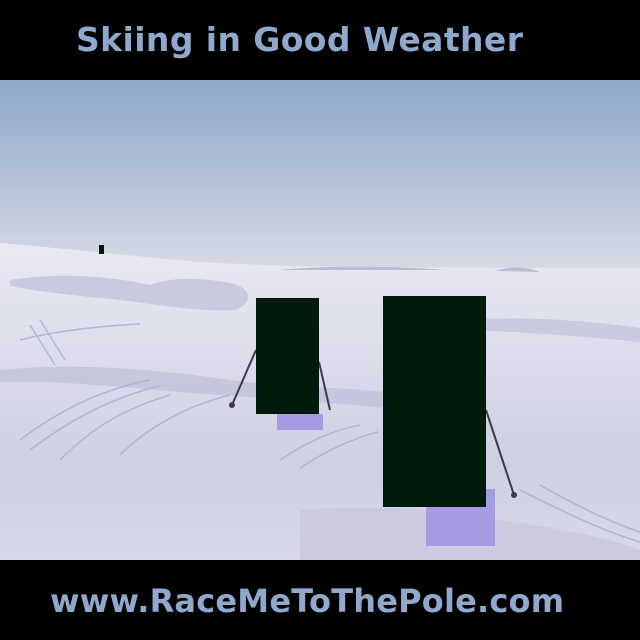 This screenshot has height=640, width=640. Describe the element at coordinates (300, 39) in the screenshot. I see `poster-title: Skiing in Good Weather` at that location.